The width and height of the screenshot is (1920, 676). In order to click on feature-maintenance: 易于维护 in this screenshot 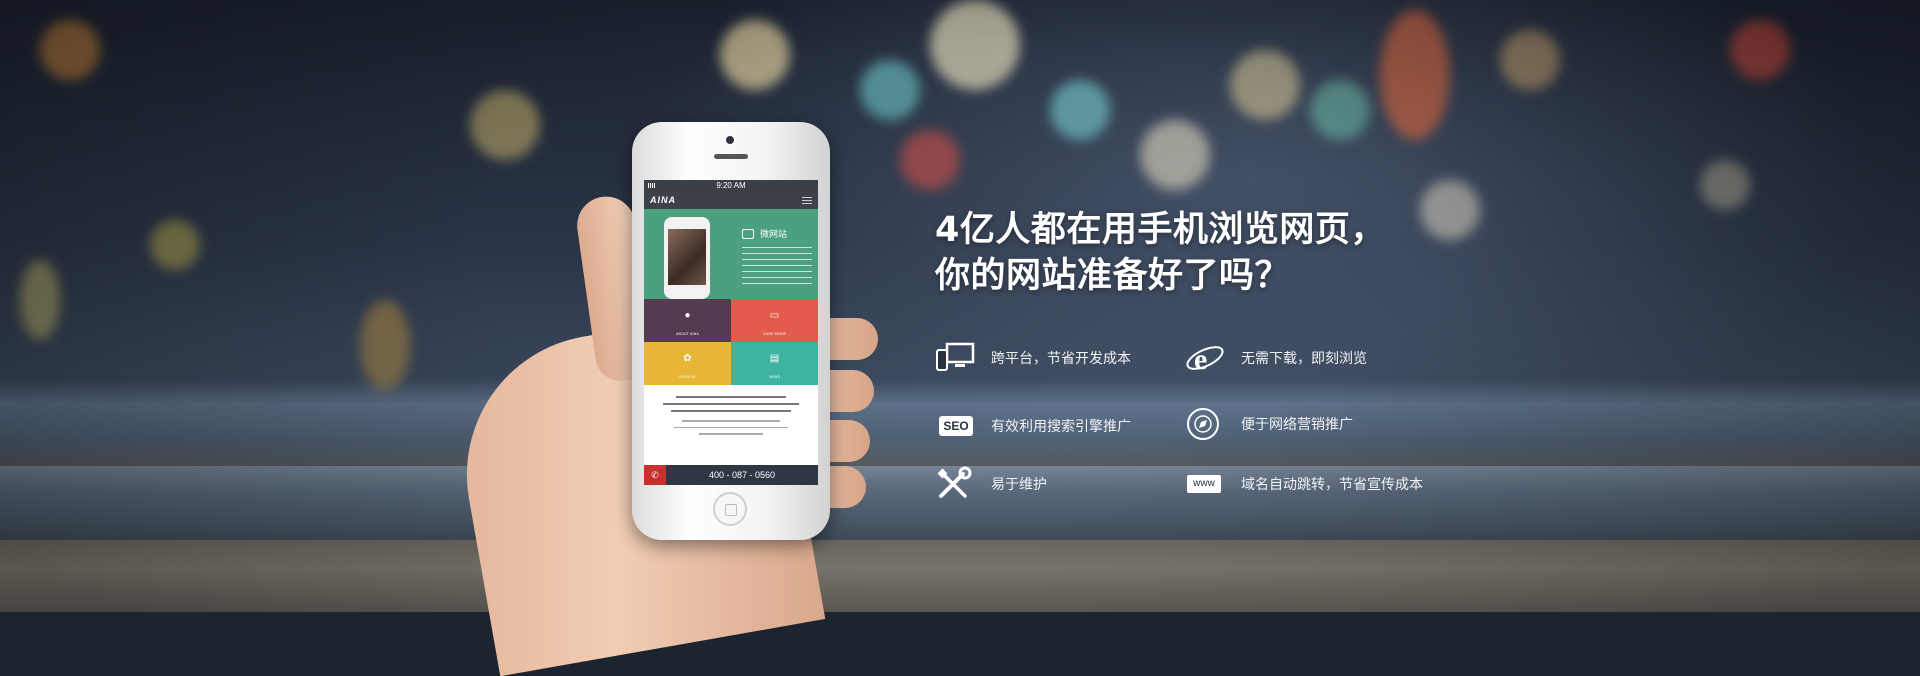, I will do `click(991, 484)`.